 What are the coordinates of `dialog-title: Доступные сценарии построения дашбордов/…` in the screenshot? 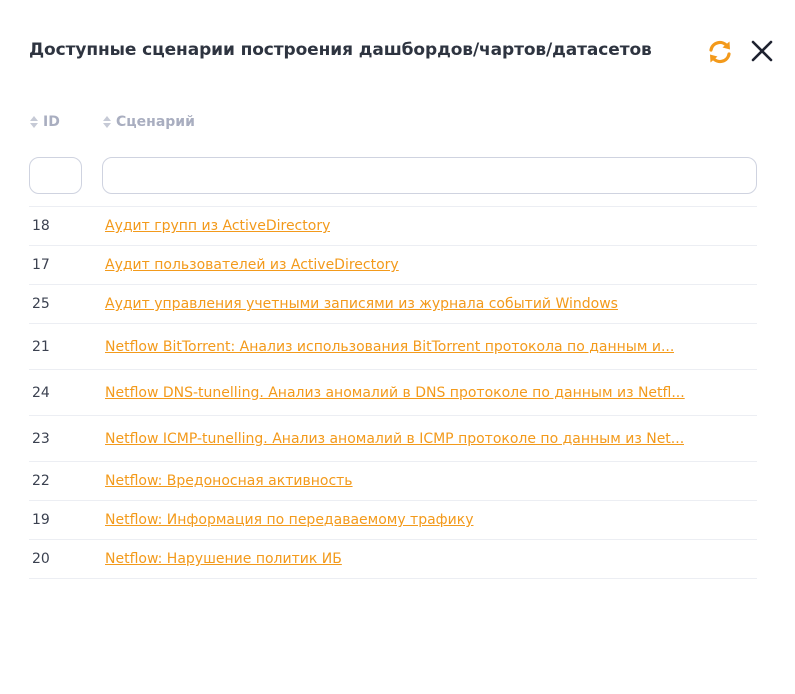 It's located at (340, 50).